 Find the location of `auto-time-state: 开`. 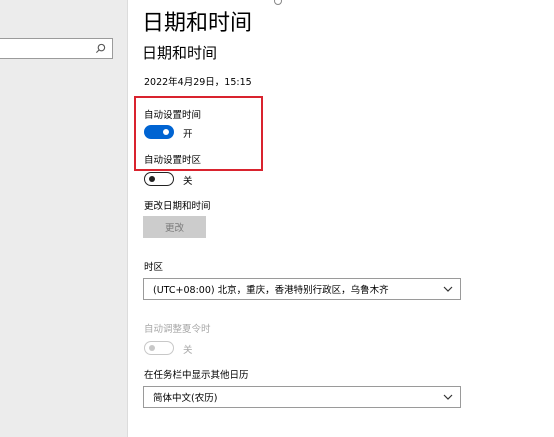

auto-time-state: 开 is located at coordinates (188, 134).